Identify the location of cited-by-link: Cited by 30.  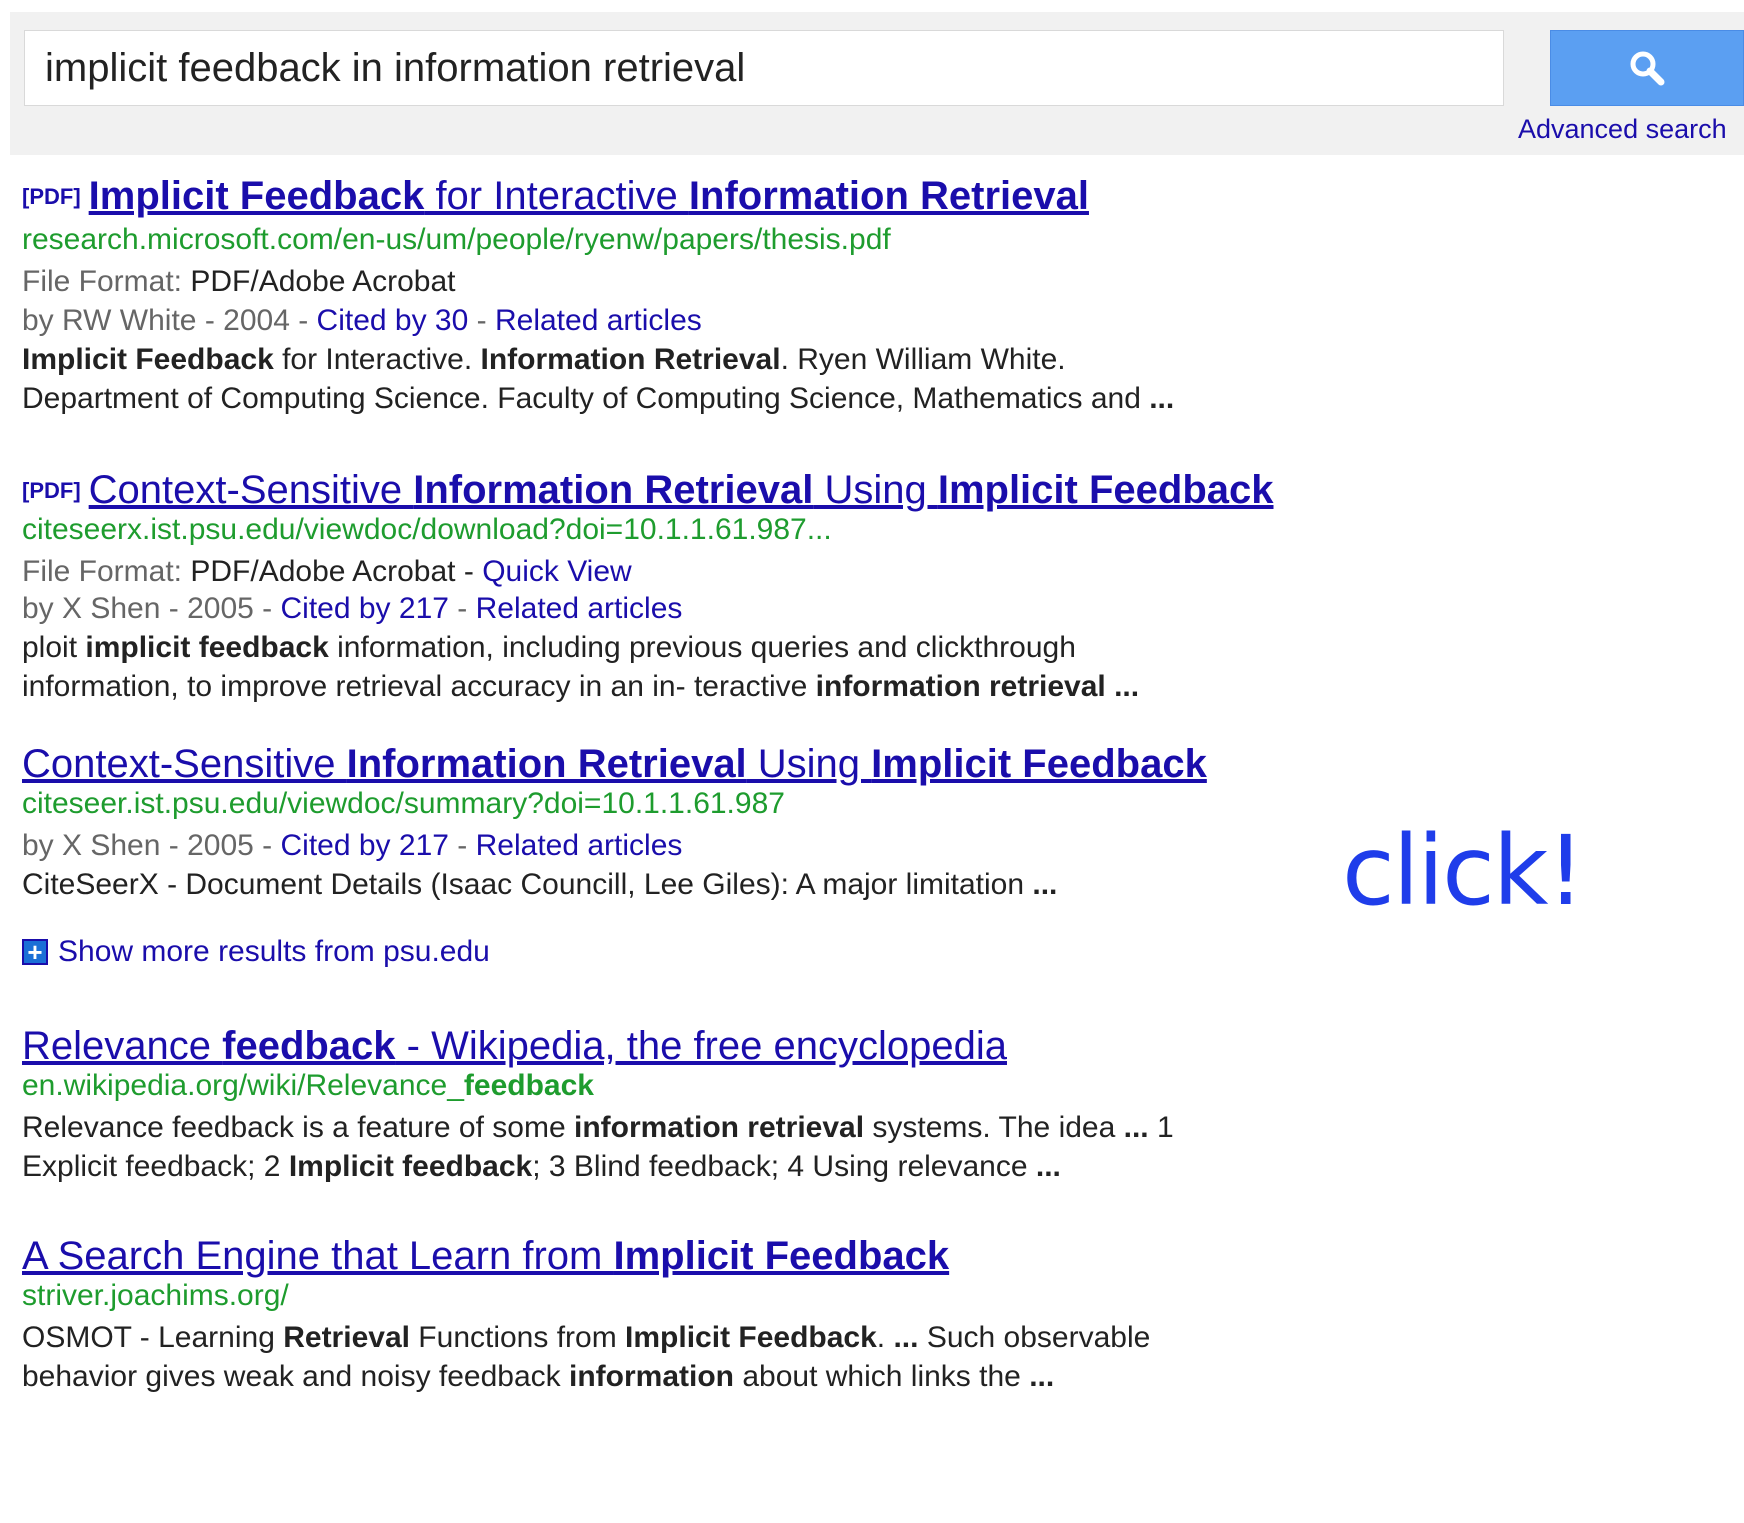
(393, 320).